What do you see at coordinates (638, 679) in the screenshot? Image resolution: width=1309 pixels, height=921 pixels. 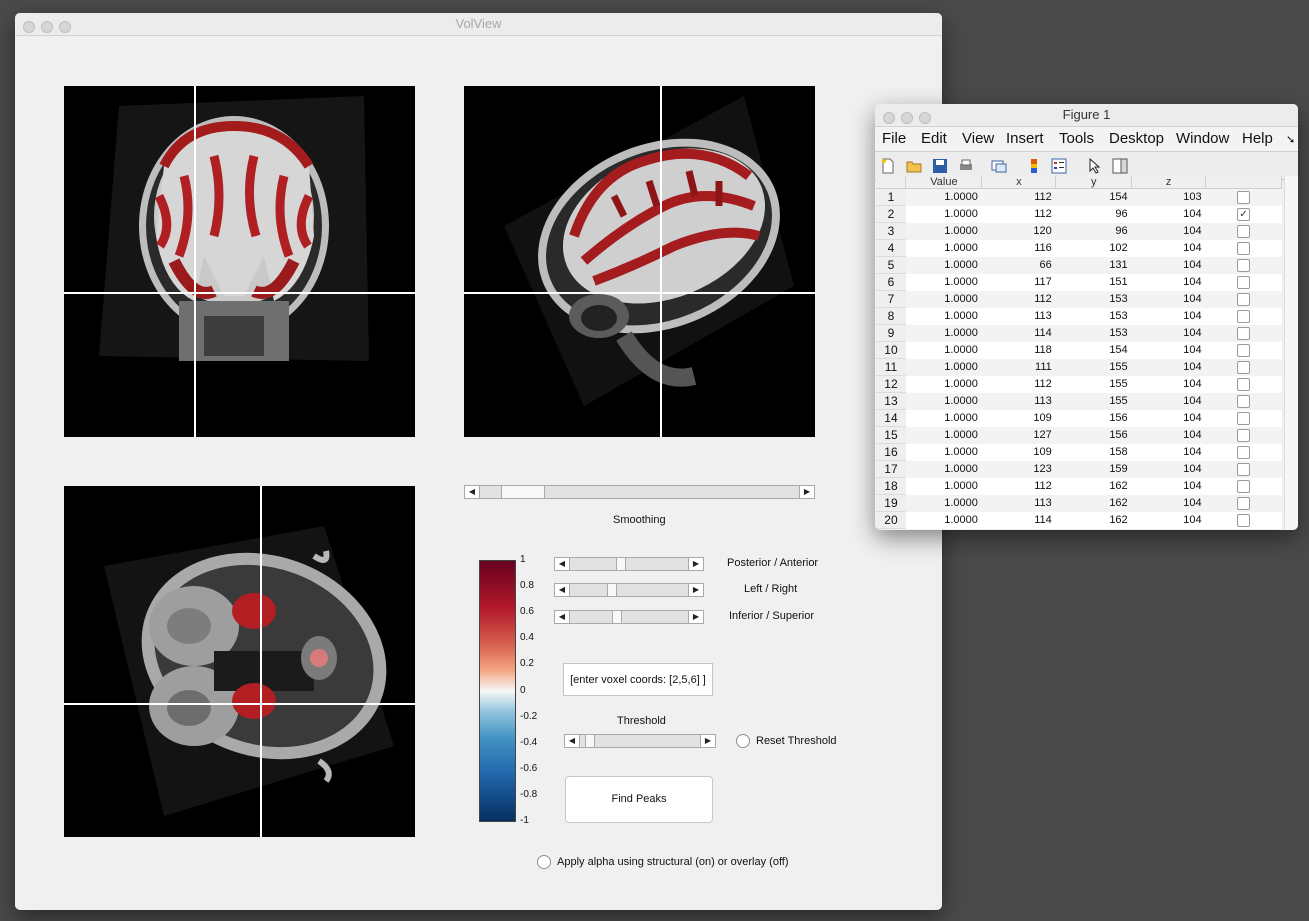 I see `voxel-coords-input` at bounding box center [638, 679].